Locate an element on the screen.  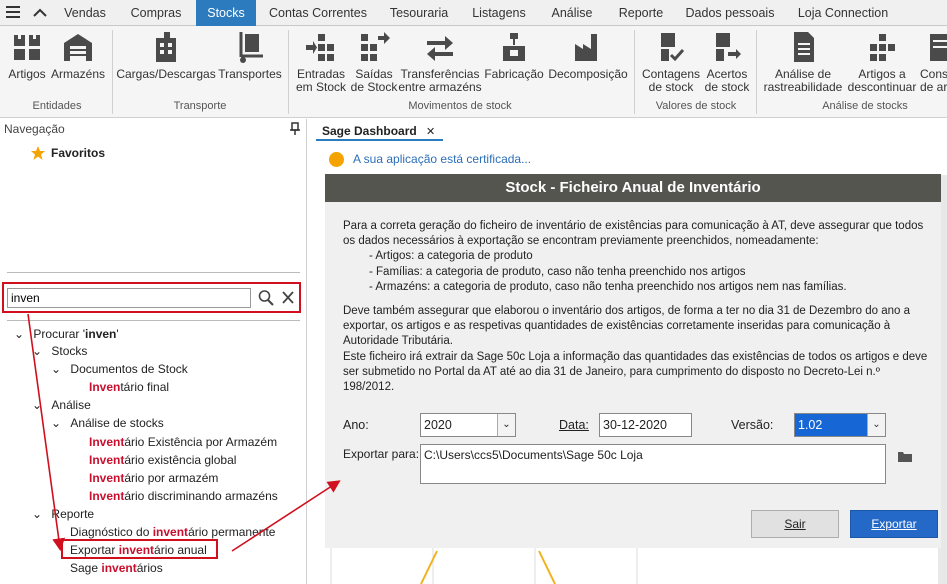
entradas-stock-button: Entradas em Stock is located at coordinates (321, 62).